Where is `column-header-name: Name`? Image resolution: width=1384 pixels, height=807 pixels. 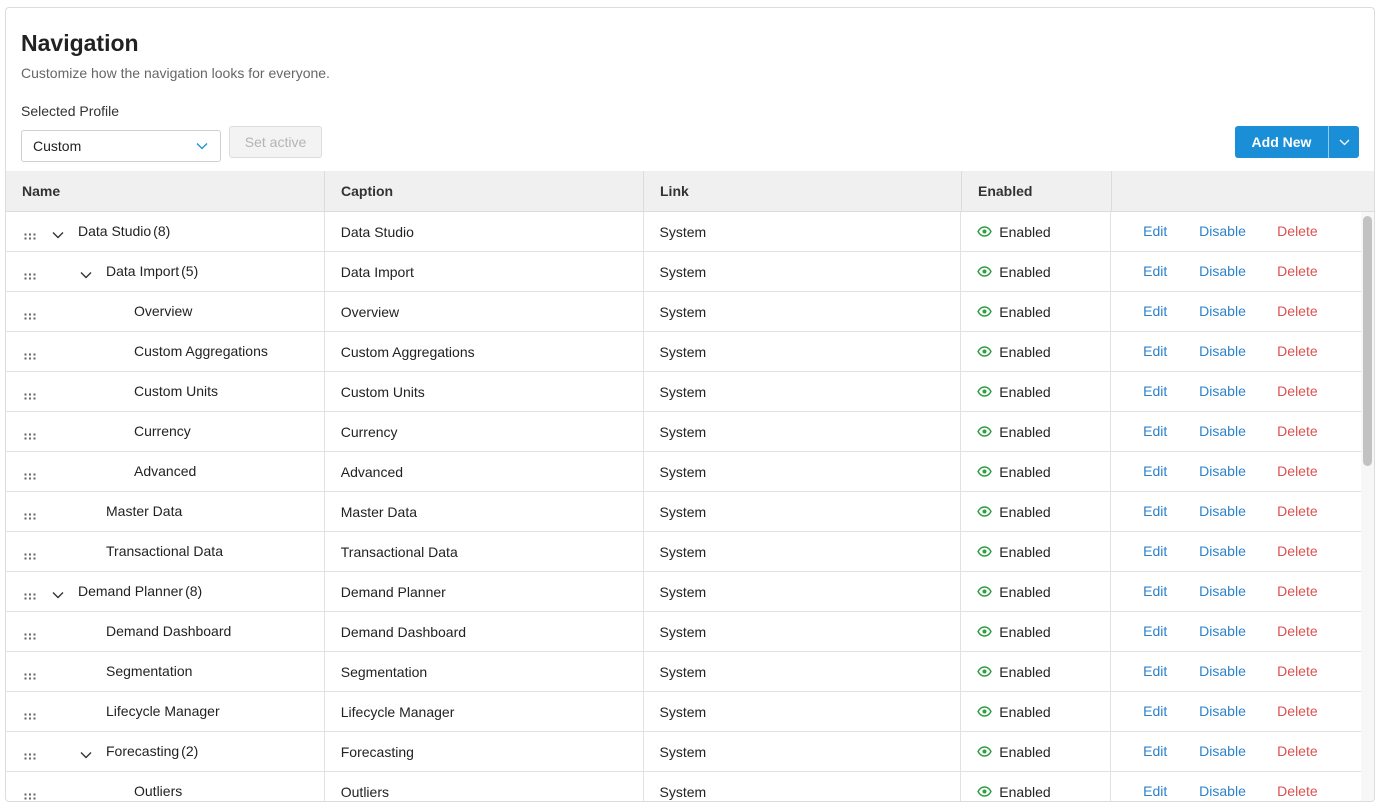 column-header-name: Name is located at coordinates (165, 191).